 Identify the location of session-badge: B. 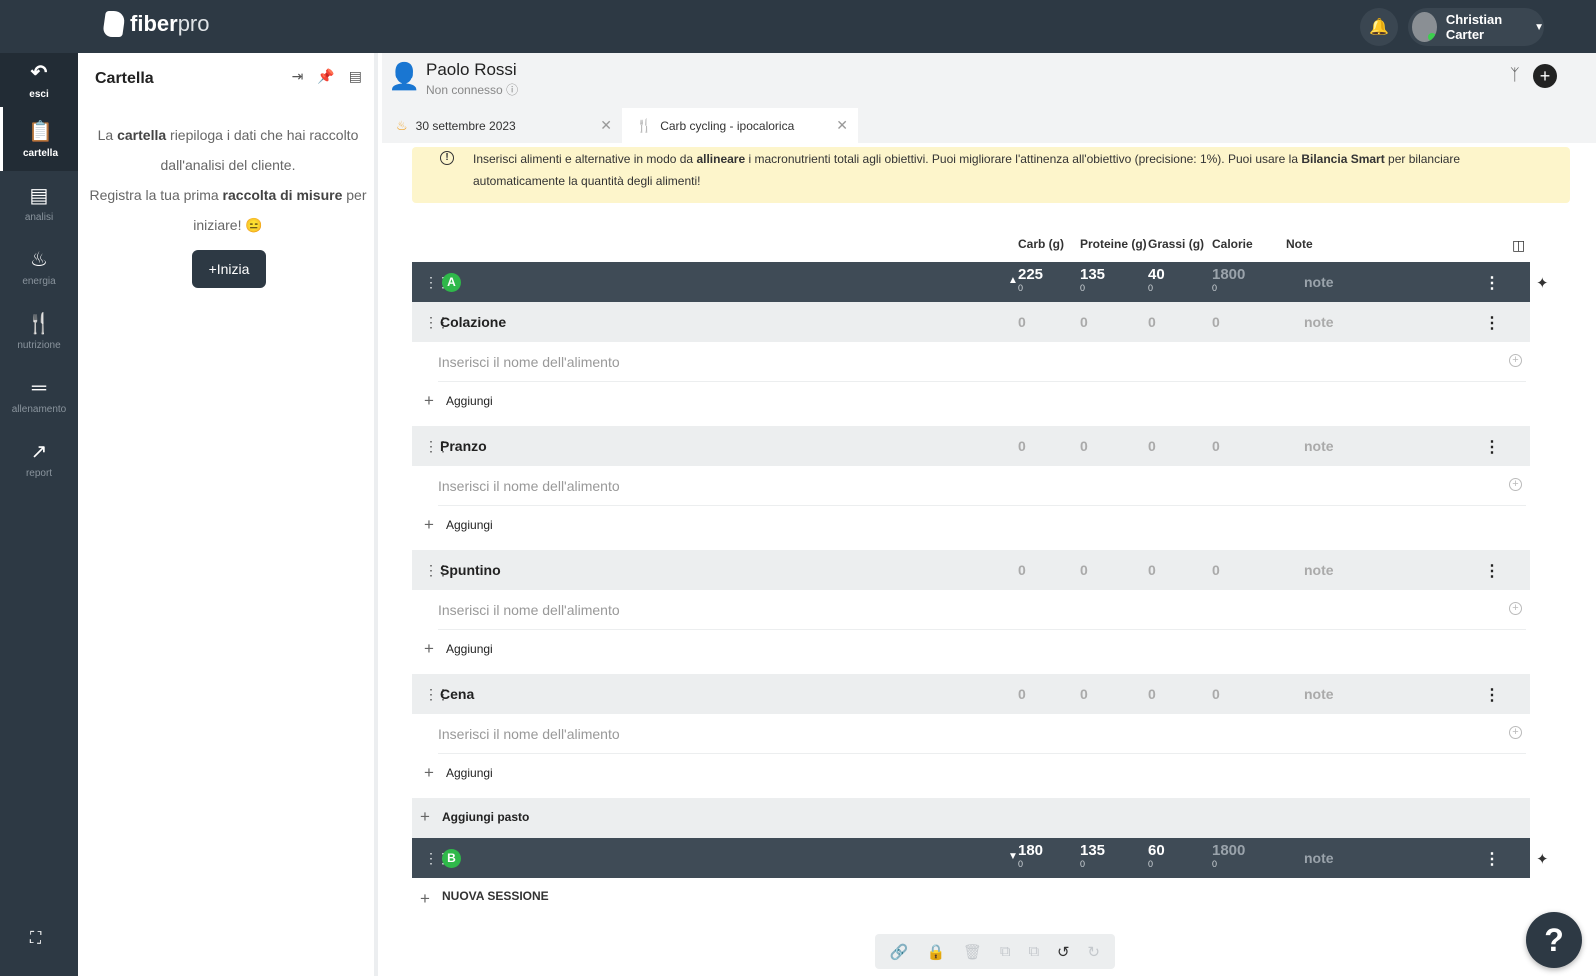
(451, 858).